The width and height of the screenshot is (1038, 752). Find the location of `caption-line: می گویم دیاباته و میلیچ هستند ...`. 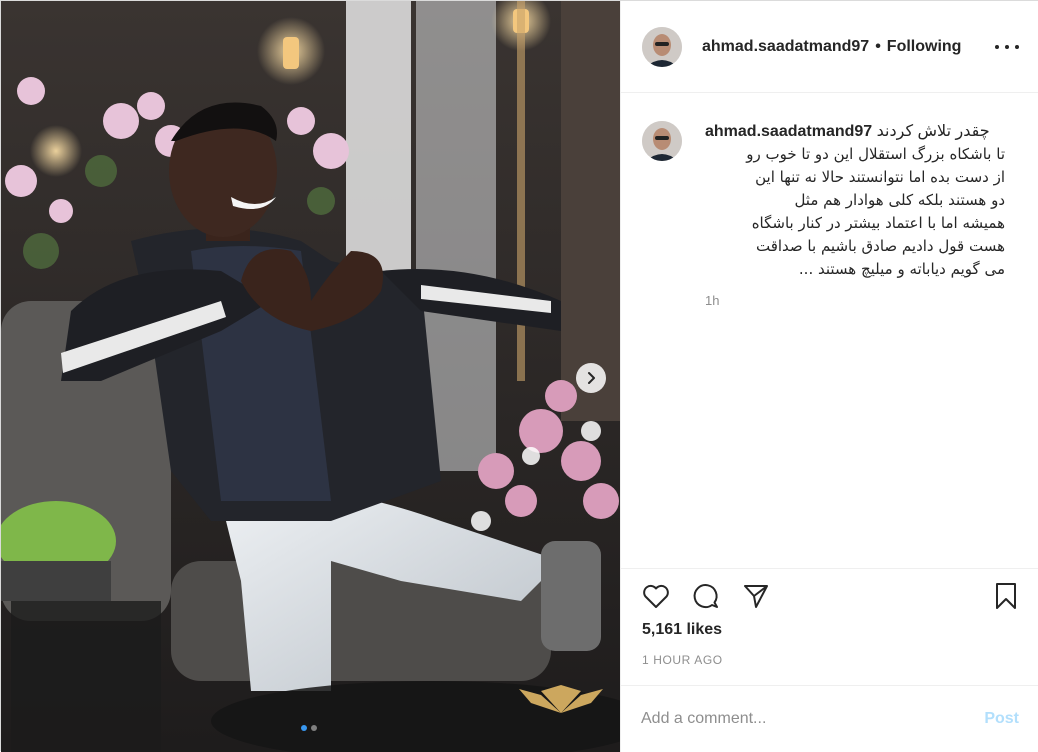

caption-line: می گویم دیاباته و میلیچ هستند ... is located at coordinates (901, 269).